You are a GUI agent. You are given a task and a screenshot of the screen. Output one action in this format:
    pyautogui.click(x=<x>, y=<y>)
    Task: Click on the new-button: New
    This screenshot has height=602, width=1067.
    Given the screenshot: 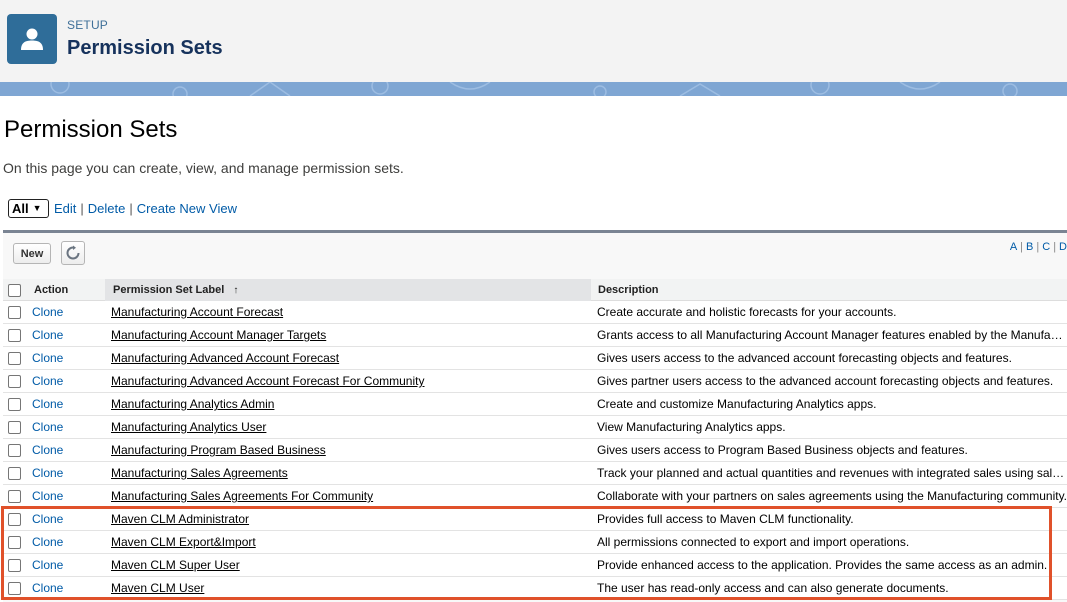 What is the action you would take?
    pyautogui.click(x=32, y=253)
    